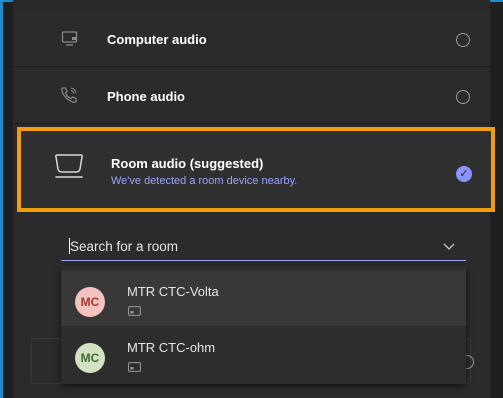  What do you see at coordinates (171, 347) in the screenshot?
I see `room-name: MTR CTC-ohm` at bounding box center [171, 347].